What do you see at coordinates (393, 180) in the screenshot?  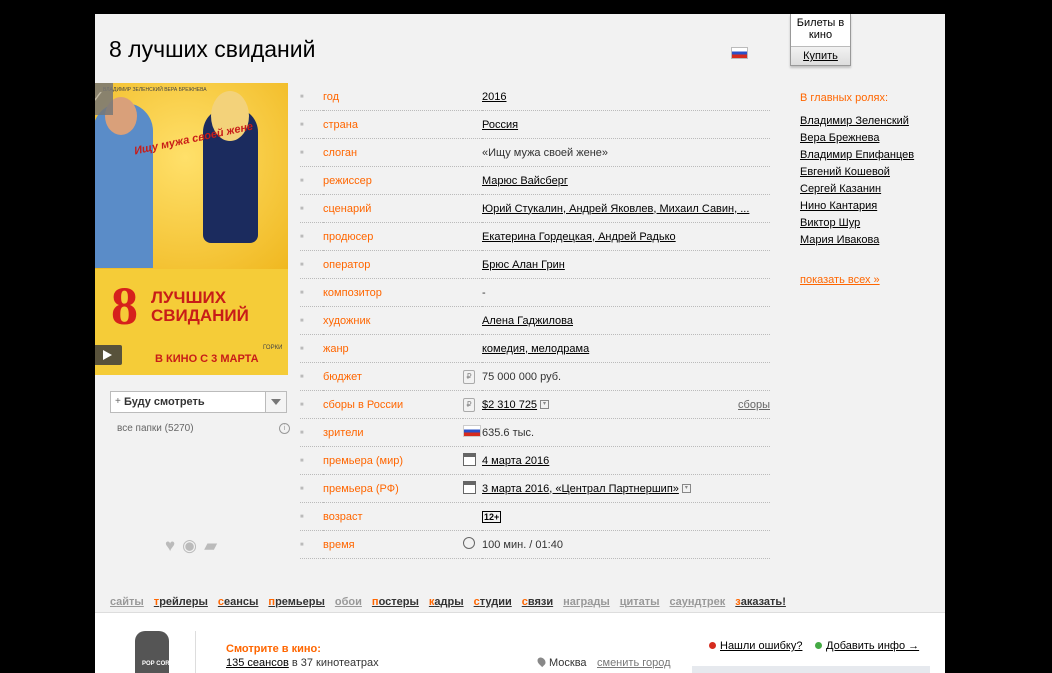 I see `info-key: режиссер` at bounding box center [393, 180].